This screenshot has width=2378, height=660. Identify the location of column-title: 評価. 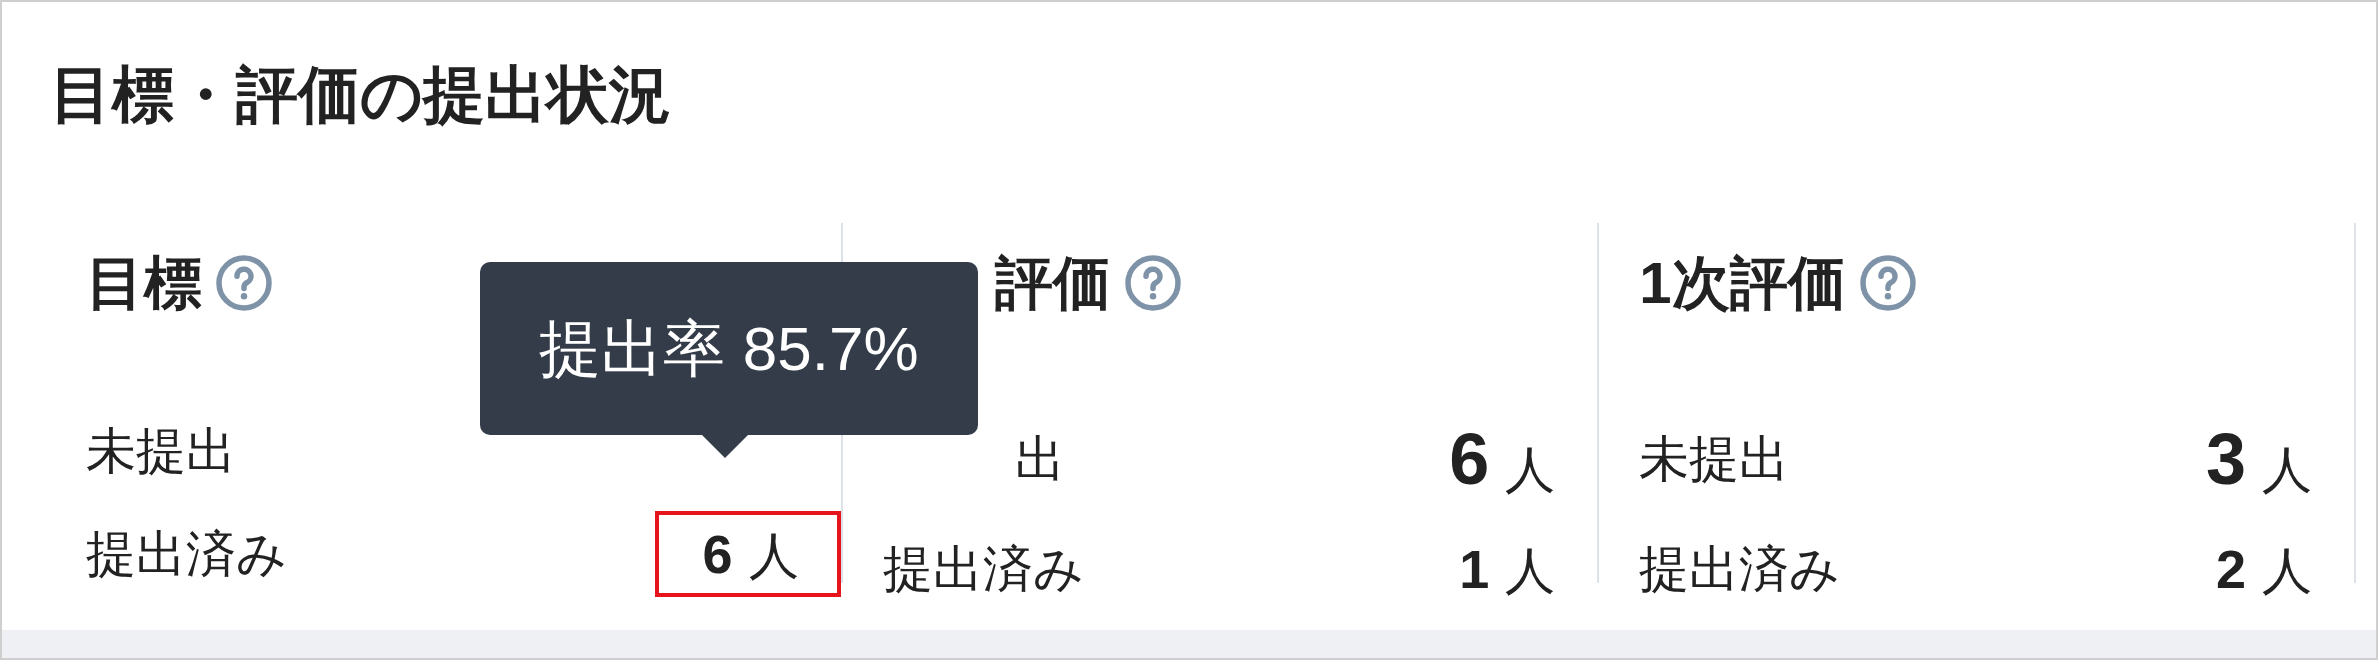
(1052, 283).